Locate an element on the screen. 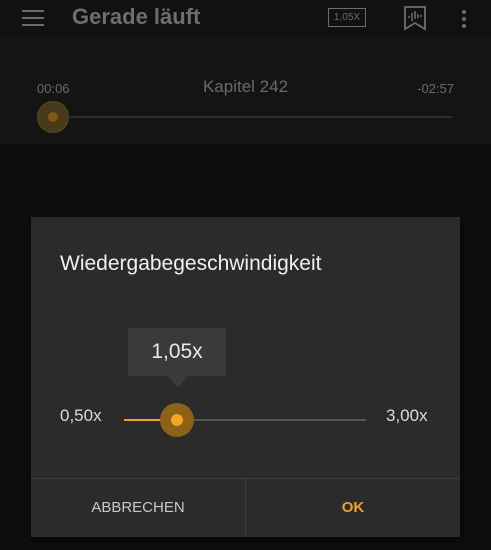 Image resolution: width=491 pixels, height=550 pixels. playback-speed-button: 1,05X is located at coordinates (347, 17).